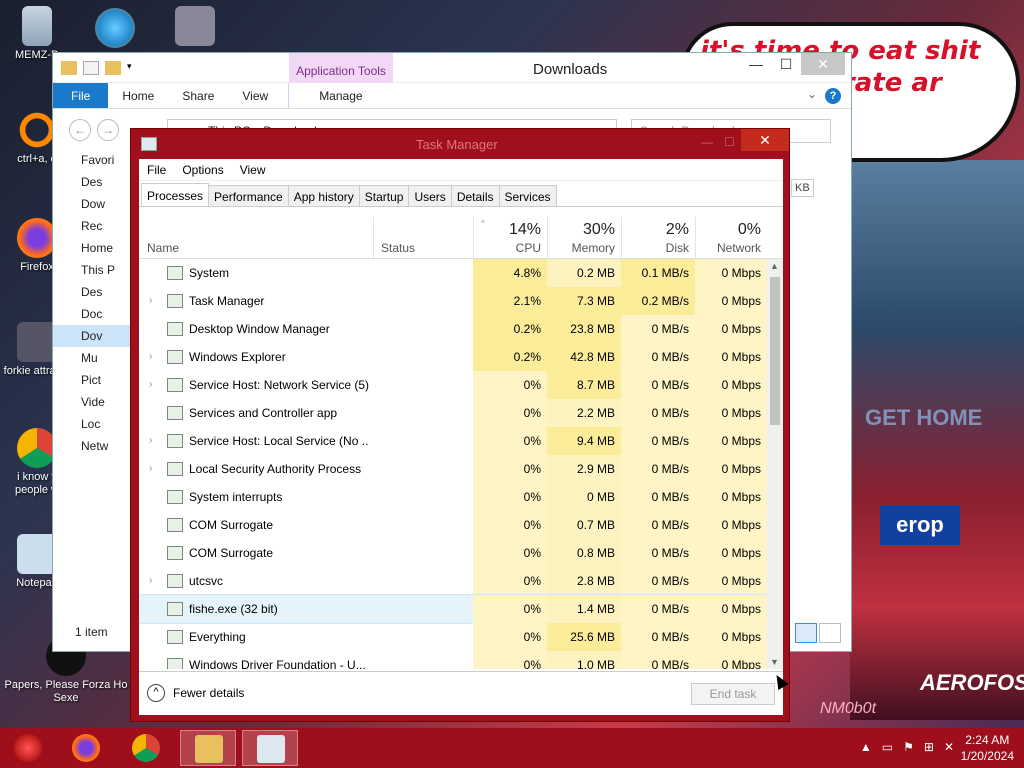 The height and width of the screenshot is (768, 1024). Describe the element at coordinates (475, 195) in the screenshot. I see `tab-details: Details` at that location.